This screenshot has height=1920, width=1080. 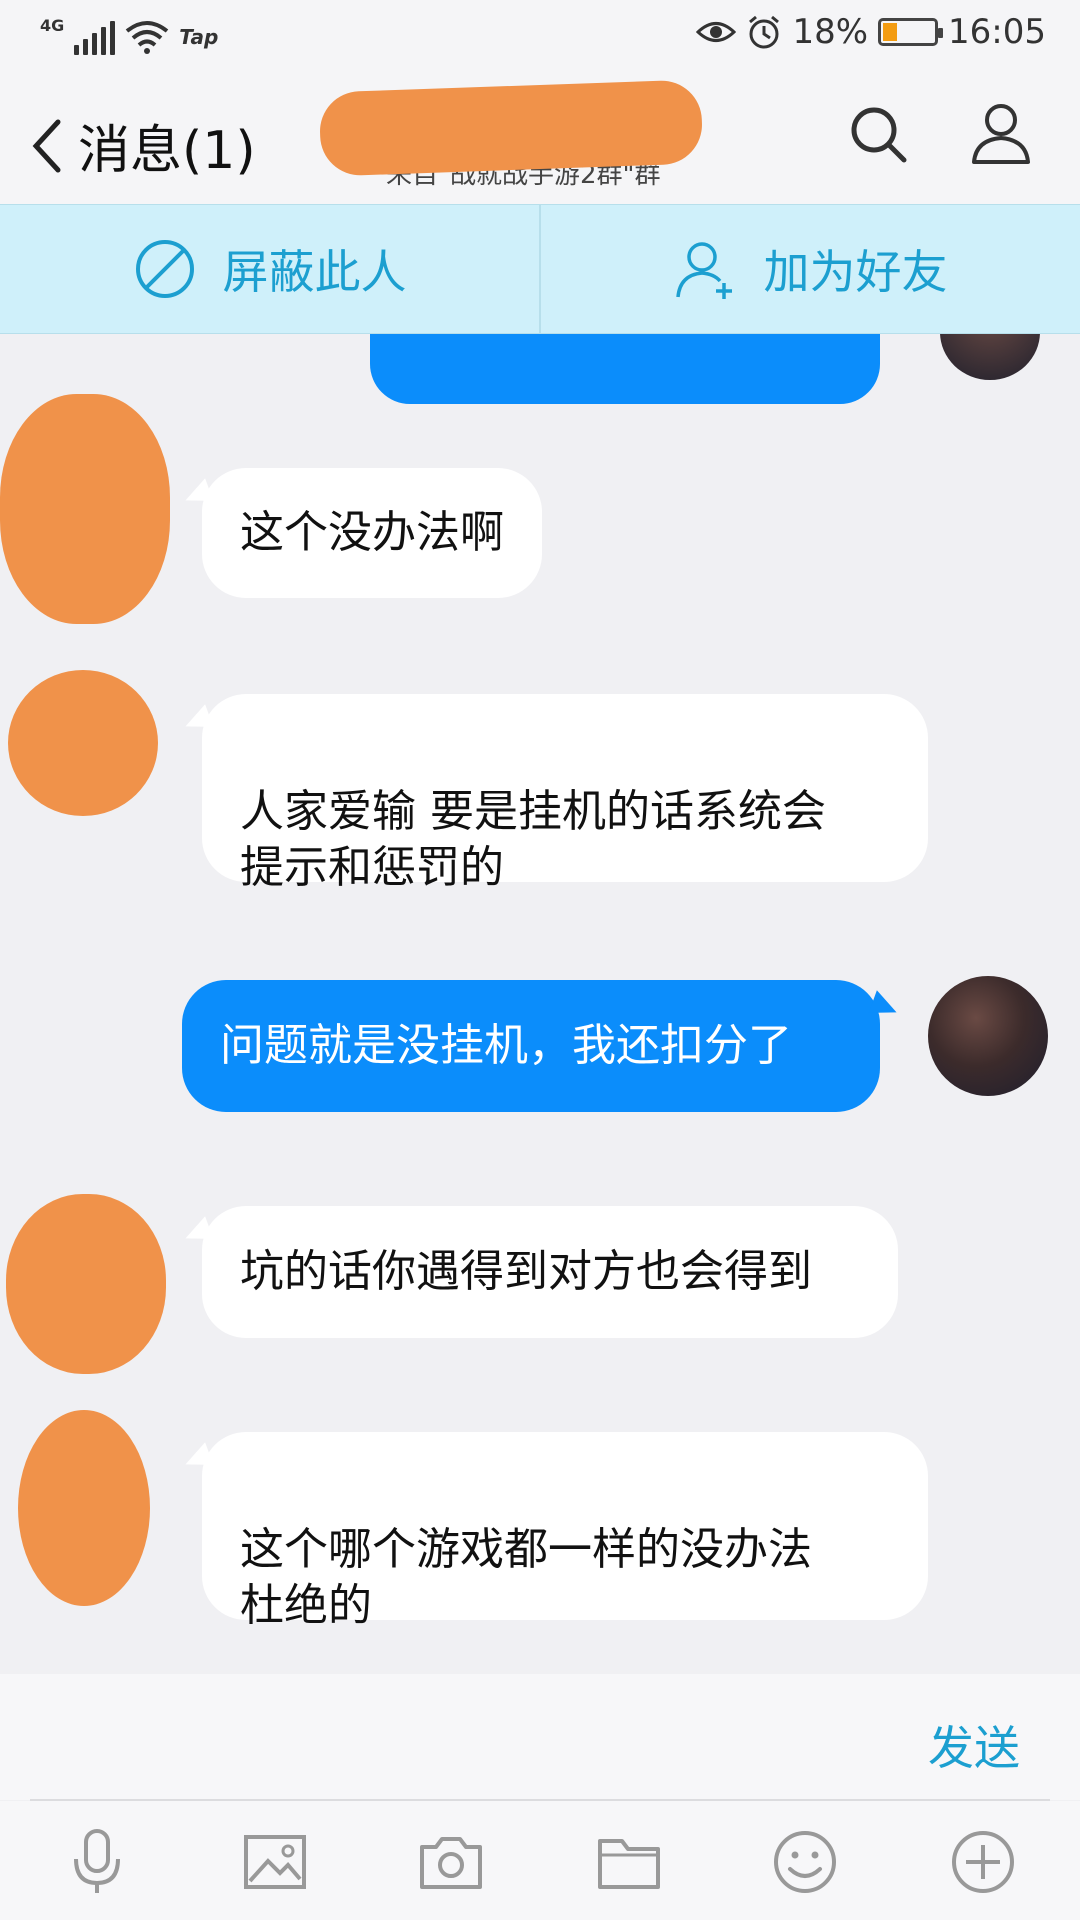 What do you see at coordinates (147, 37) in the screenshot?
I see `wifi-icon` at bounding box center [147, 37].